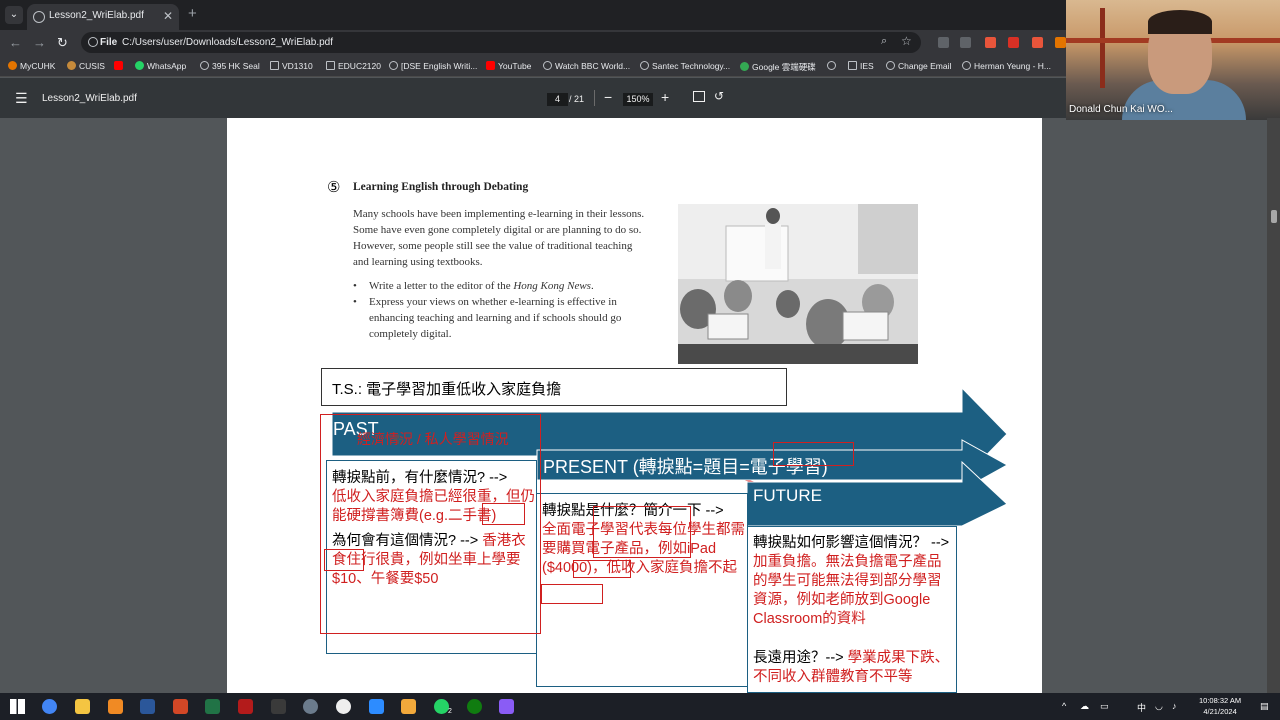  I want to click on tray-icon: ▭, so click(1104, 706).